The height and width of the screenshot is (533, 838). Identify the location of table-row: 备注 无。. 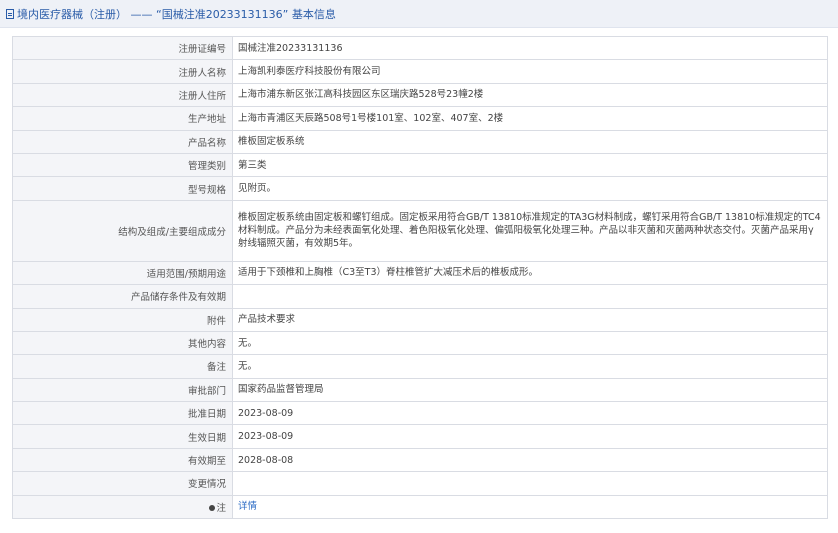
(420, 366).